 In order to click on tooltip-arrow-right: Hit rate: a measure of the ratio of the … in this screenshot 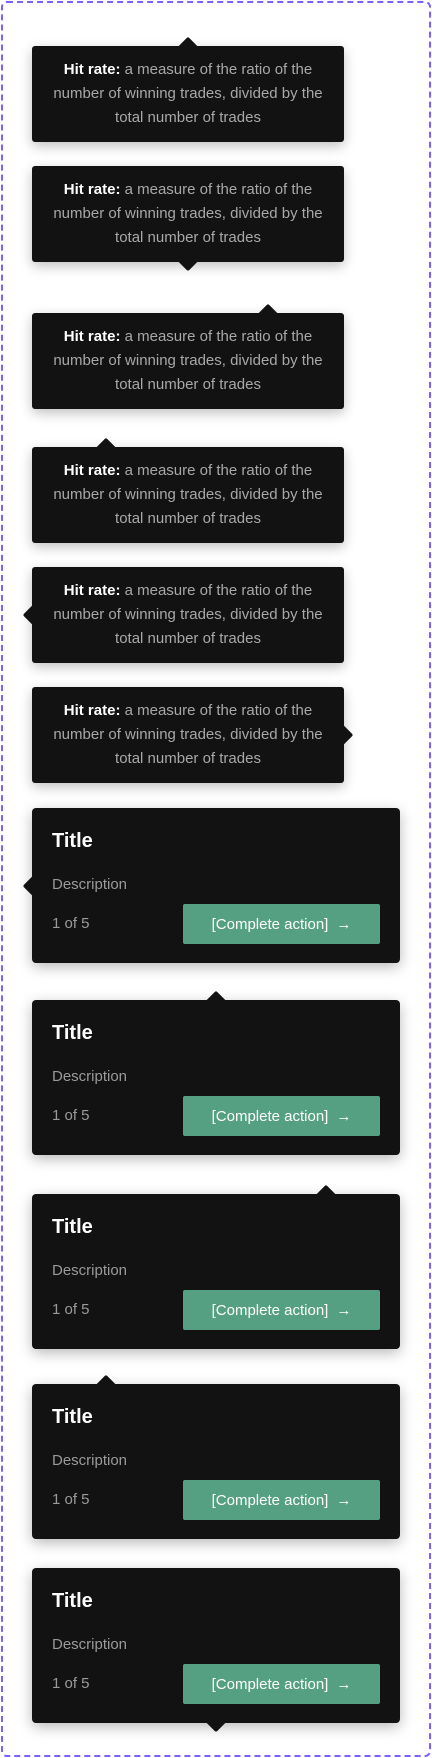, I will do `click(193, 735)`.